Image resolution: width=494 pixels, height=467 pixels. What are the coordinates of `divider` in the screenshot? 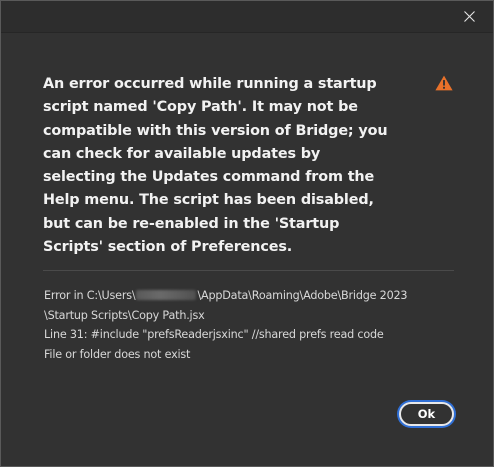 It's located at (248, 270).